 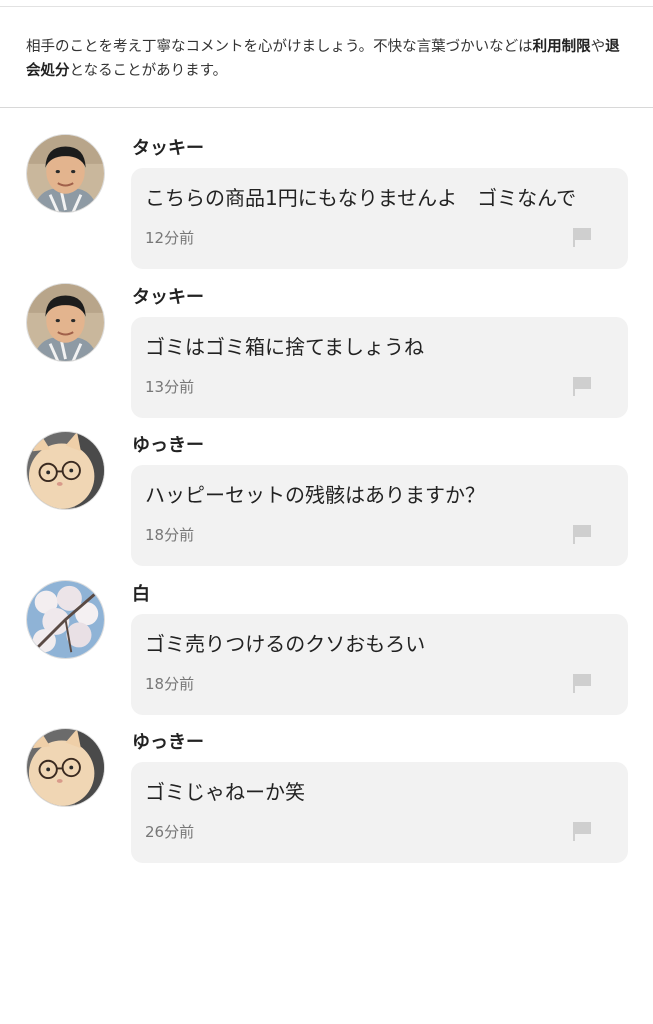 What do you see at coordinates (65, 619) in the screenshot?
I see `cherry-blossom-avatar` at bounding box center [65, 619].